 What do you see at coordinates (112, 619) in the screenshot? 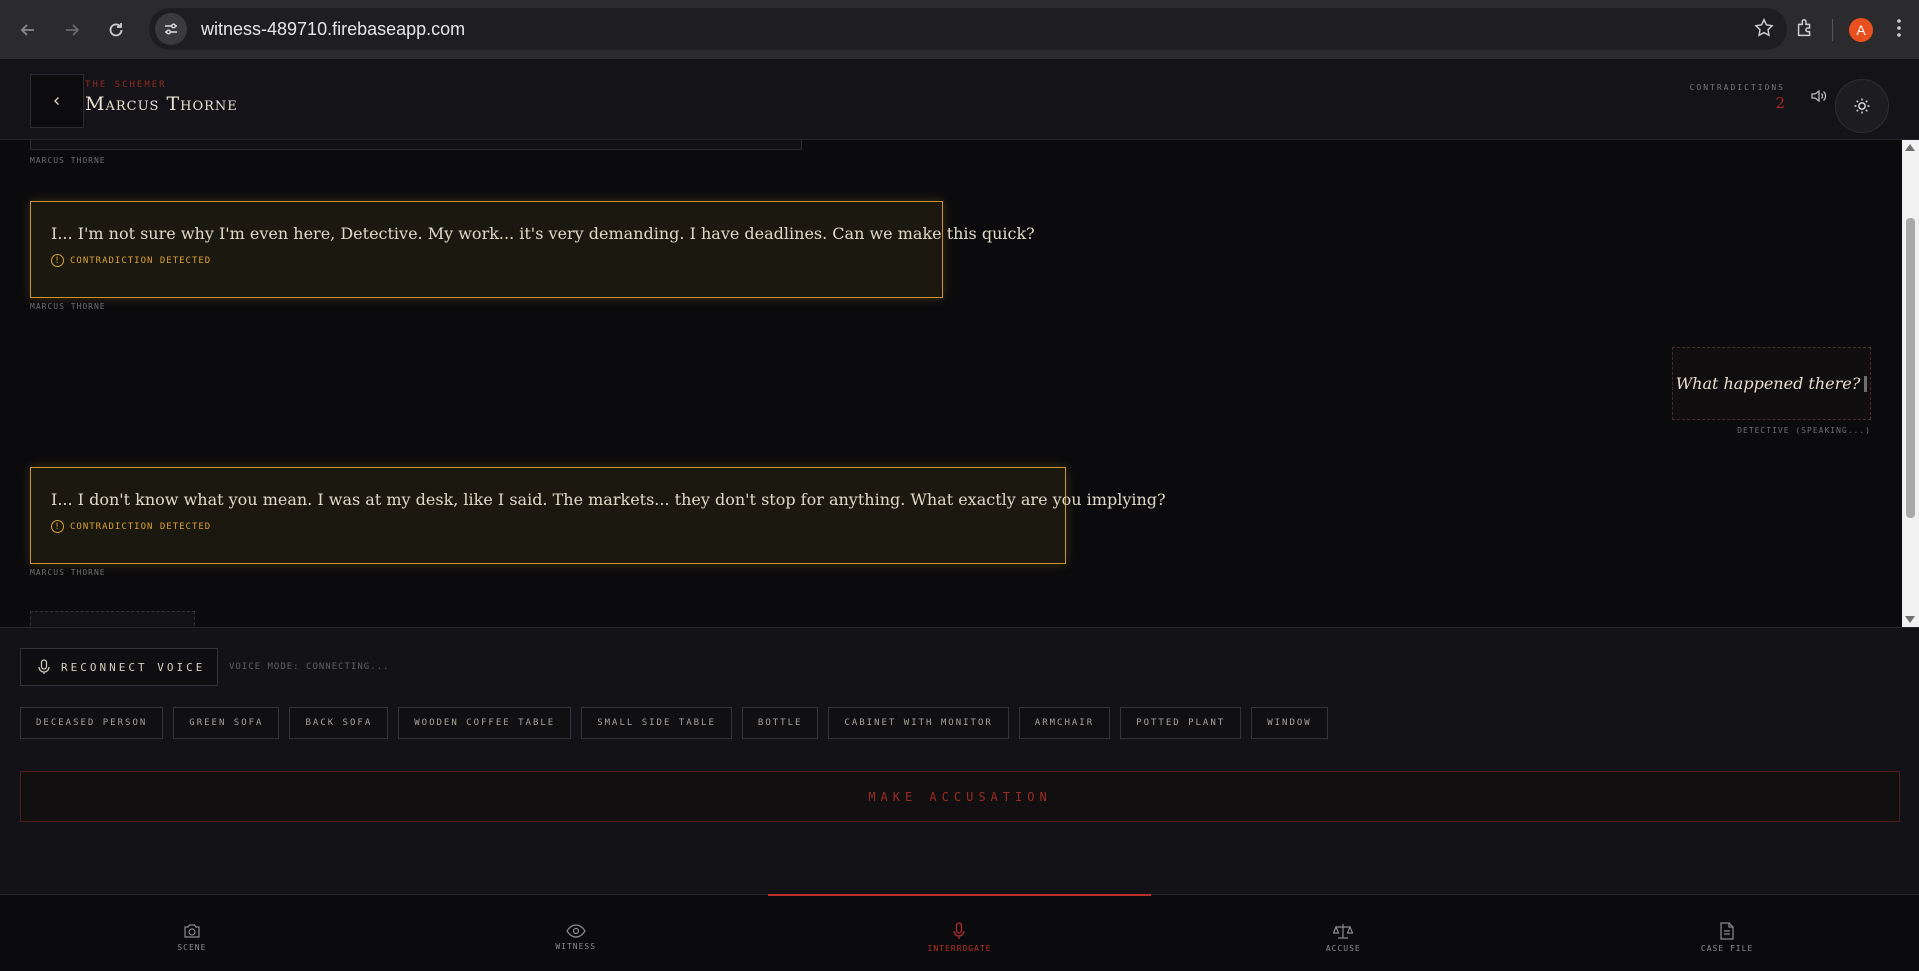
I see `pending-message-bubble` at bounding box center [112, 619].